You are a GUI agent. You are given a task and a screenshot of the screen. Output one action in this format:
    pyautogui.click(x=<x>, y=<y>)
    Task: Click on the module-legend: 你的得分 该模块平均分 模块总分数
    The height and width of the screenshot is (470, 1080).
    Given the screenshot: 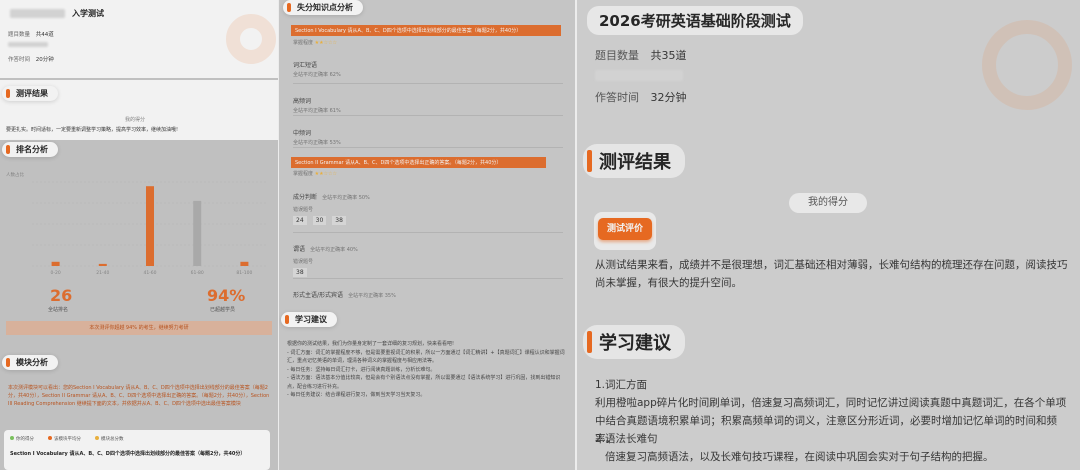 What is the action you would take?
    pyautogui.click(x=67, y=439)
    